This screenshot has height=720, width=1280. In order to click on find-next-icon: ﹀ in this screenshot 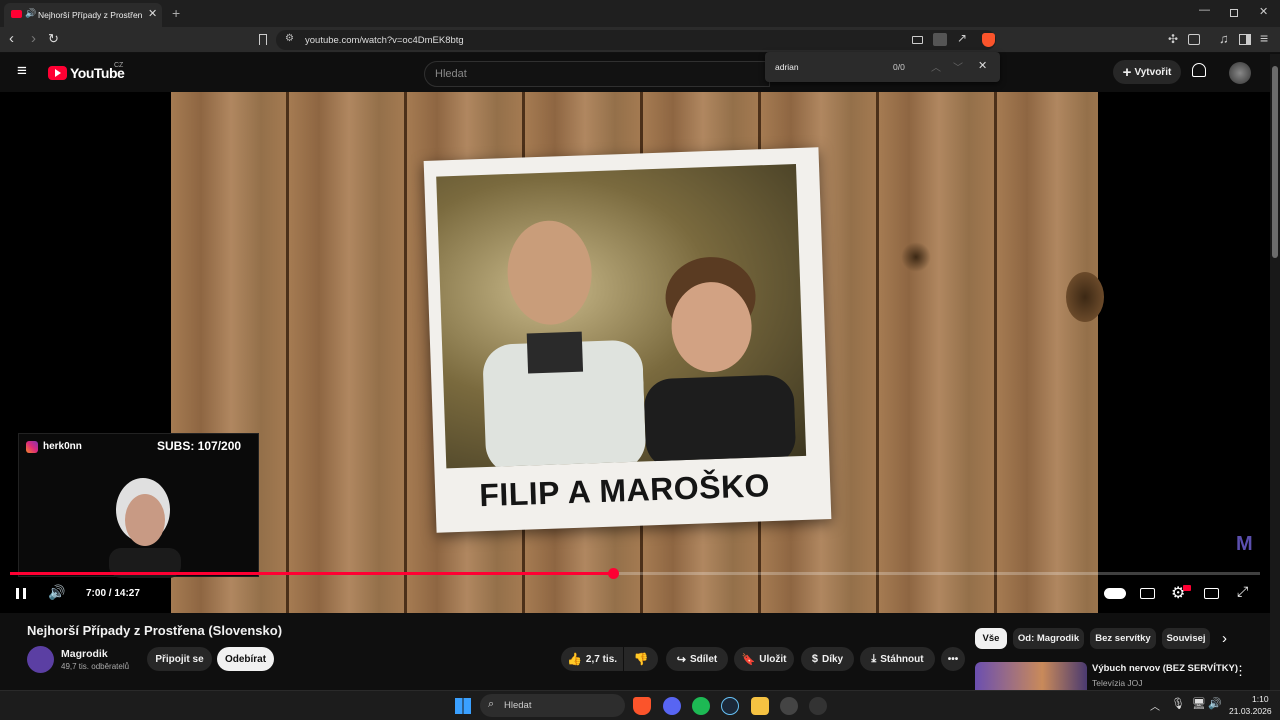, I will do `click(958, 66)`.